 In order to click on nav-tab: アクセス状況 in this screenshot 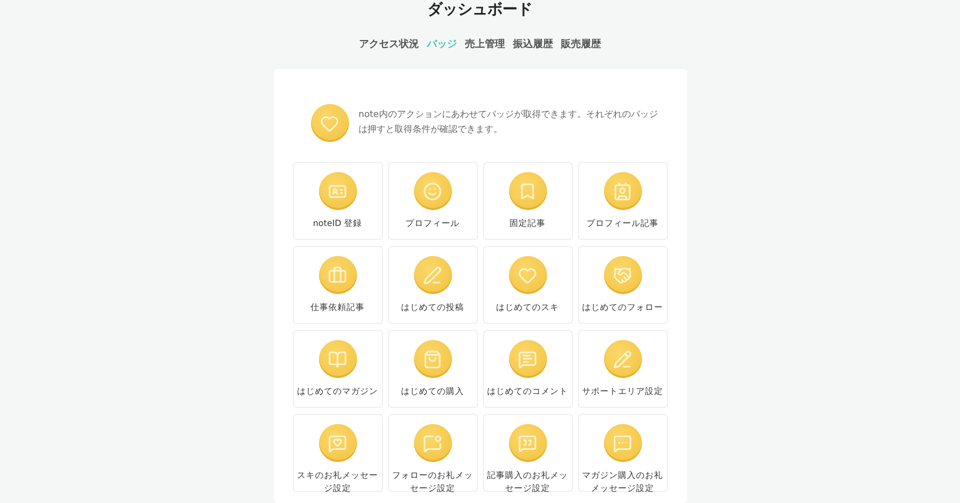, I will do `click(389, 44)`.